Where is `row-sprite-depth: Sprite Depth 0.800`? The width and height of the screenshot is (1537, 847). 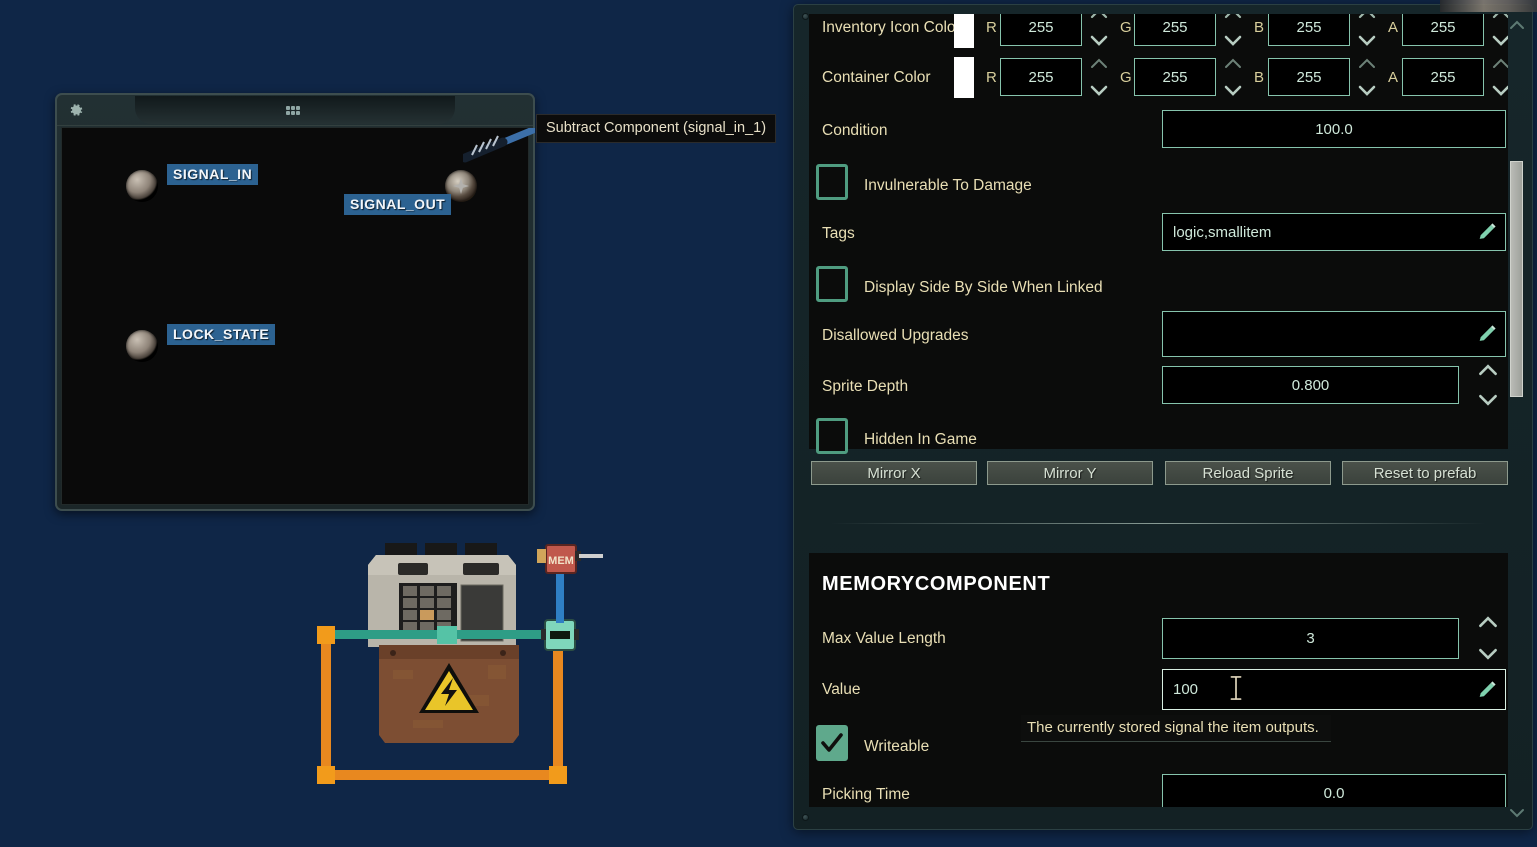
row-sprite-depth: Sprite Depth 0.800 is located at coordinates (1158, 386).